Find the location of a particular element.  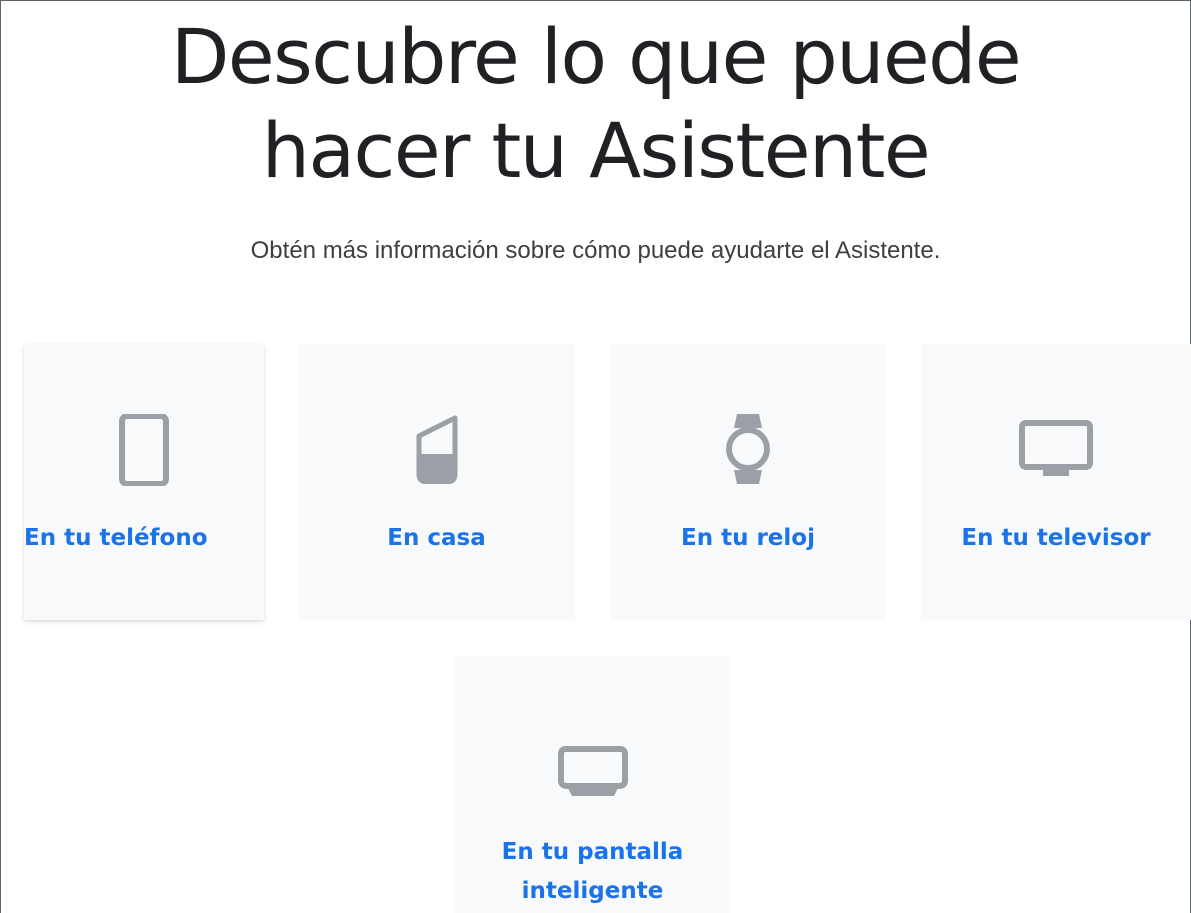

tv-icon is located at coordinates (1056, 449).